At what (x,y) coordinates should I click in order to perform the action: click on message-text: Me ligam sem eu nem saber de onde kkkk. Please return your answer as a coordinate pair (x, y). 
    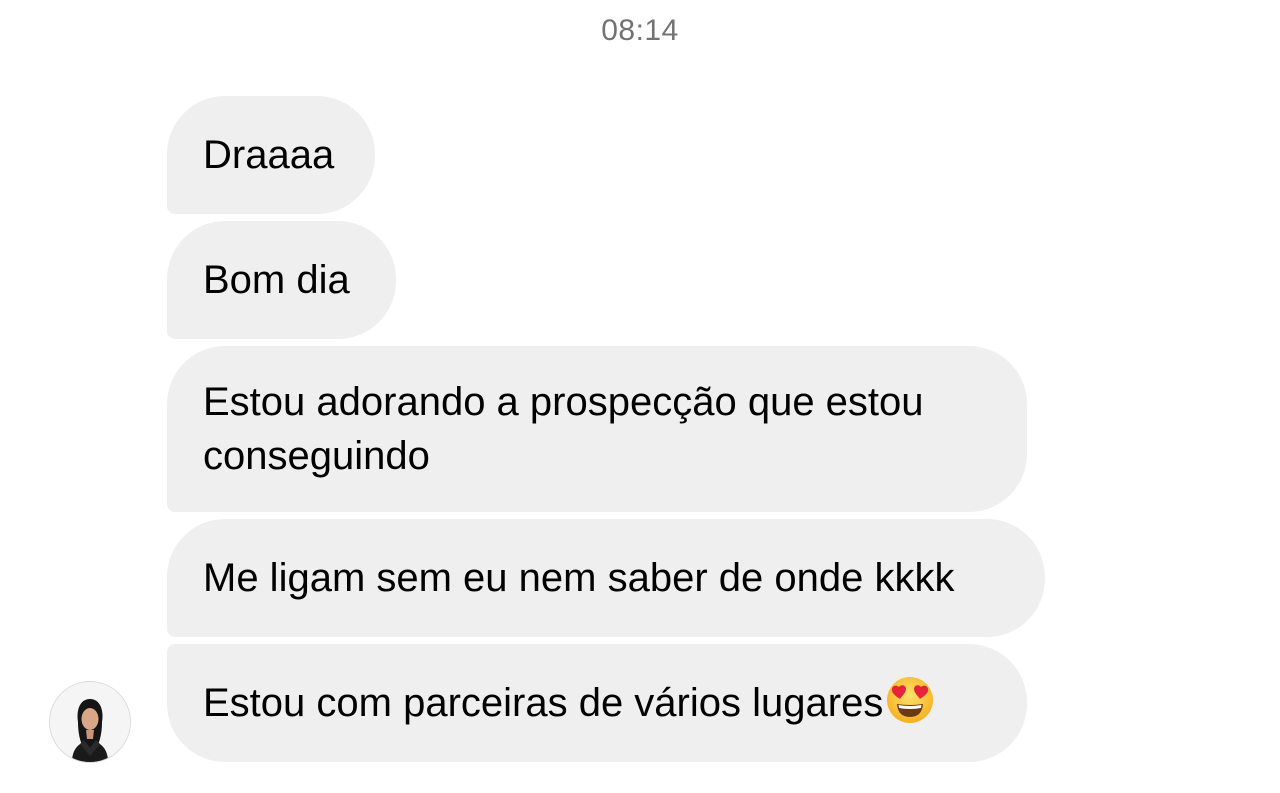
    Looking at the image, I should click on (579, 578).